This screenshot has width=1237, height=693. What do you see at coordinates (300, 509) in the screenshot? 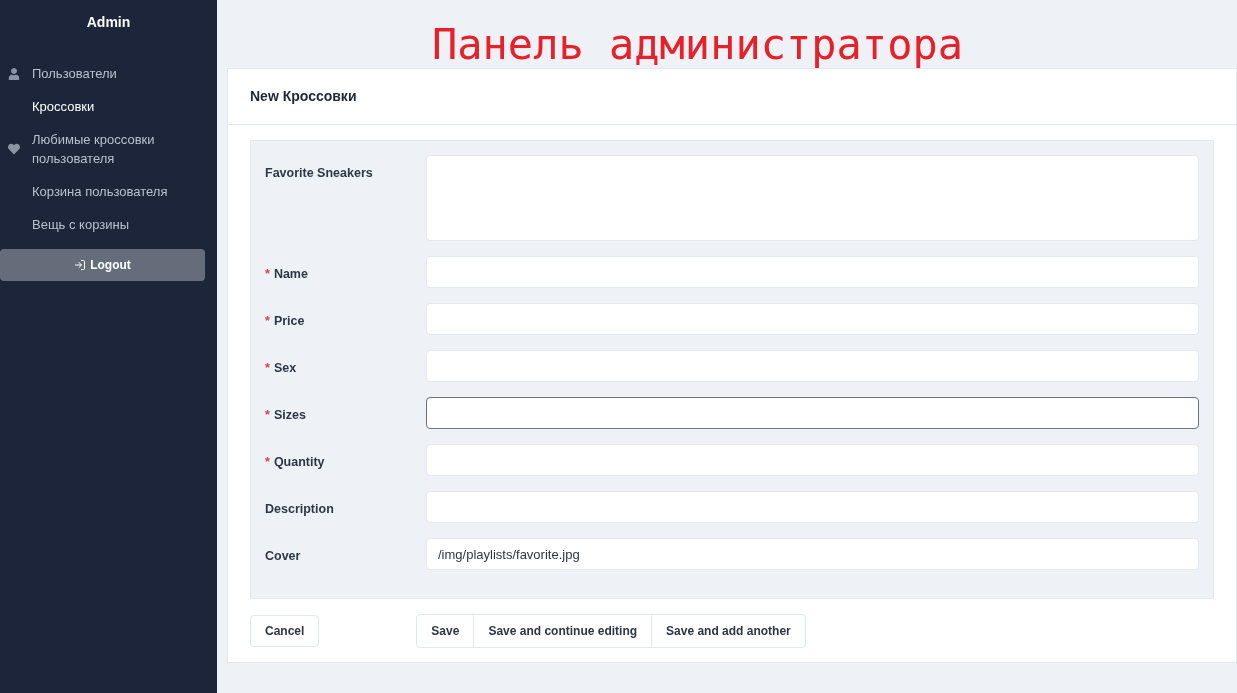
I see `field-label: Description` at bounding box center [300, 509].